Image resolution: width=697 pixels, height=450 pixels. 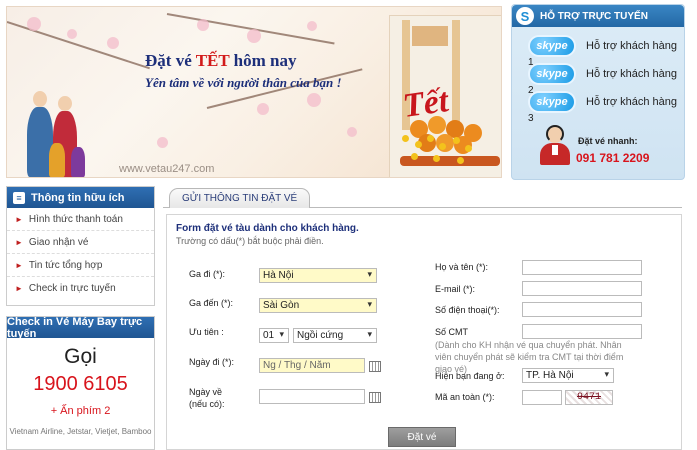 I want to click on banner-subtitle: Yên tâm về với người thân của bạn !, so click(x=243, y=82).